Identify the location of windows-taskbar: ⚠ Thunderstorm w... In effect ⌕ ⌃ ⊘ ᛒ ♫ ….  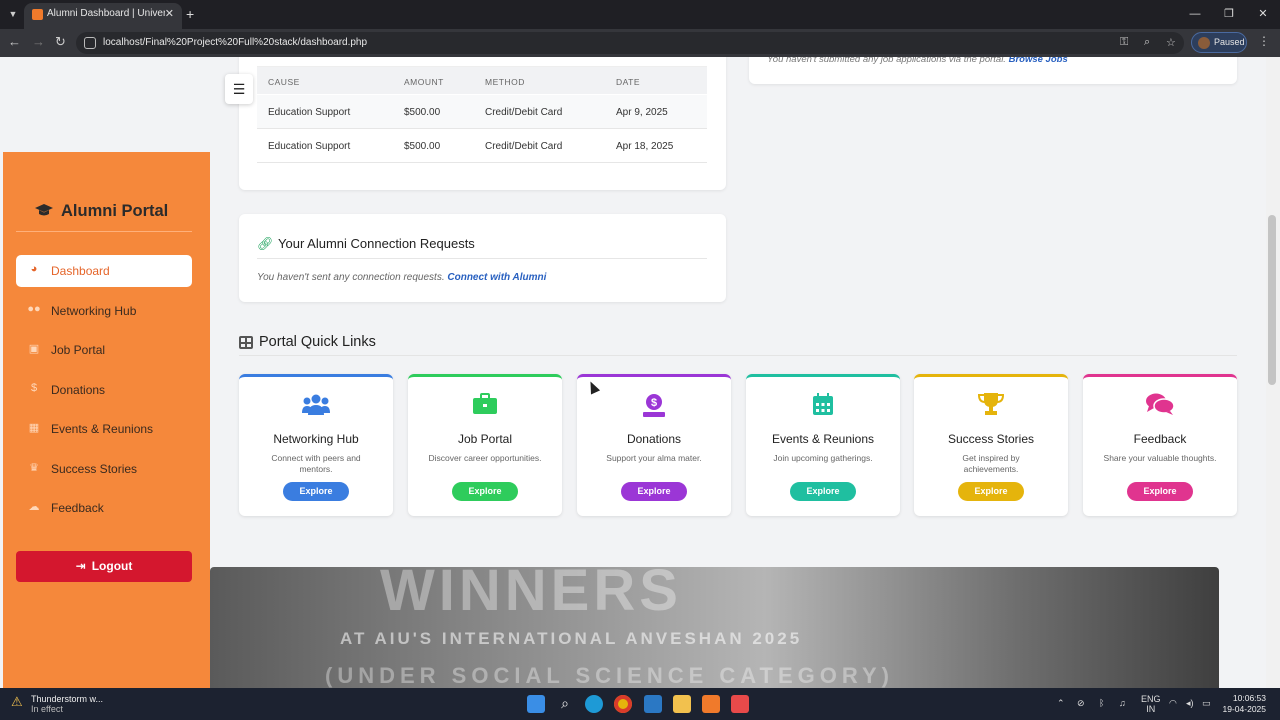
(640, 704).